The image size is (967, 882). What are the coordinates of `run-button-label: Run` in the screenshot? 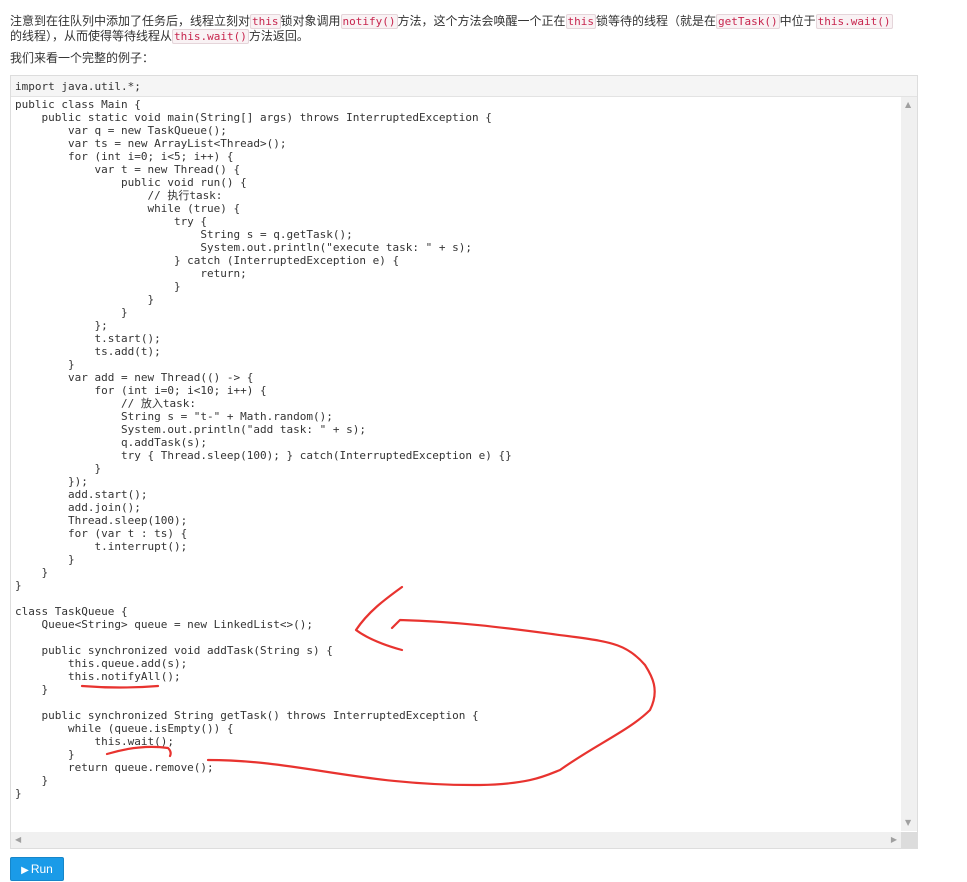 It's located at (41, 869).